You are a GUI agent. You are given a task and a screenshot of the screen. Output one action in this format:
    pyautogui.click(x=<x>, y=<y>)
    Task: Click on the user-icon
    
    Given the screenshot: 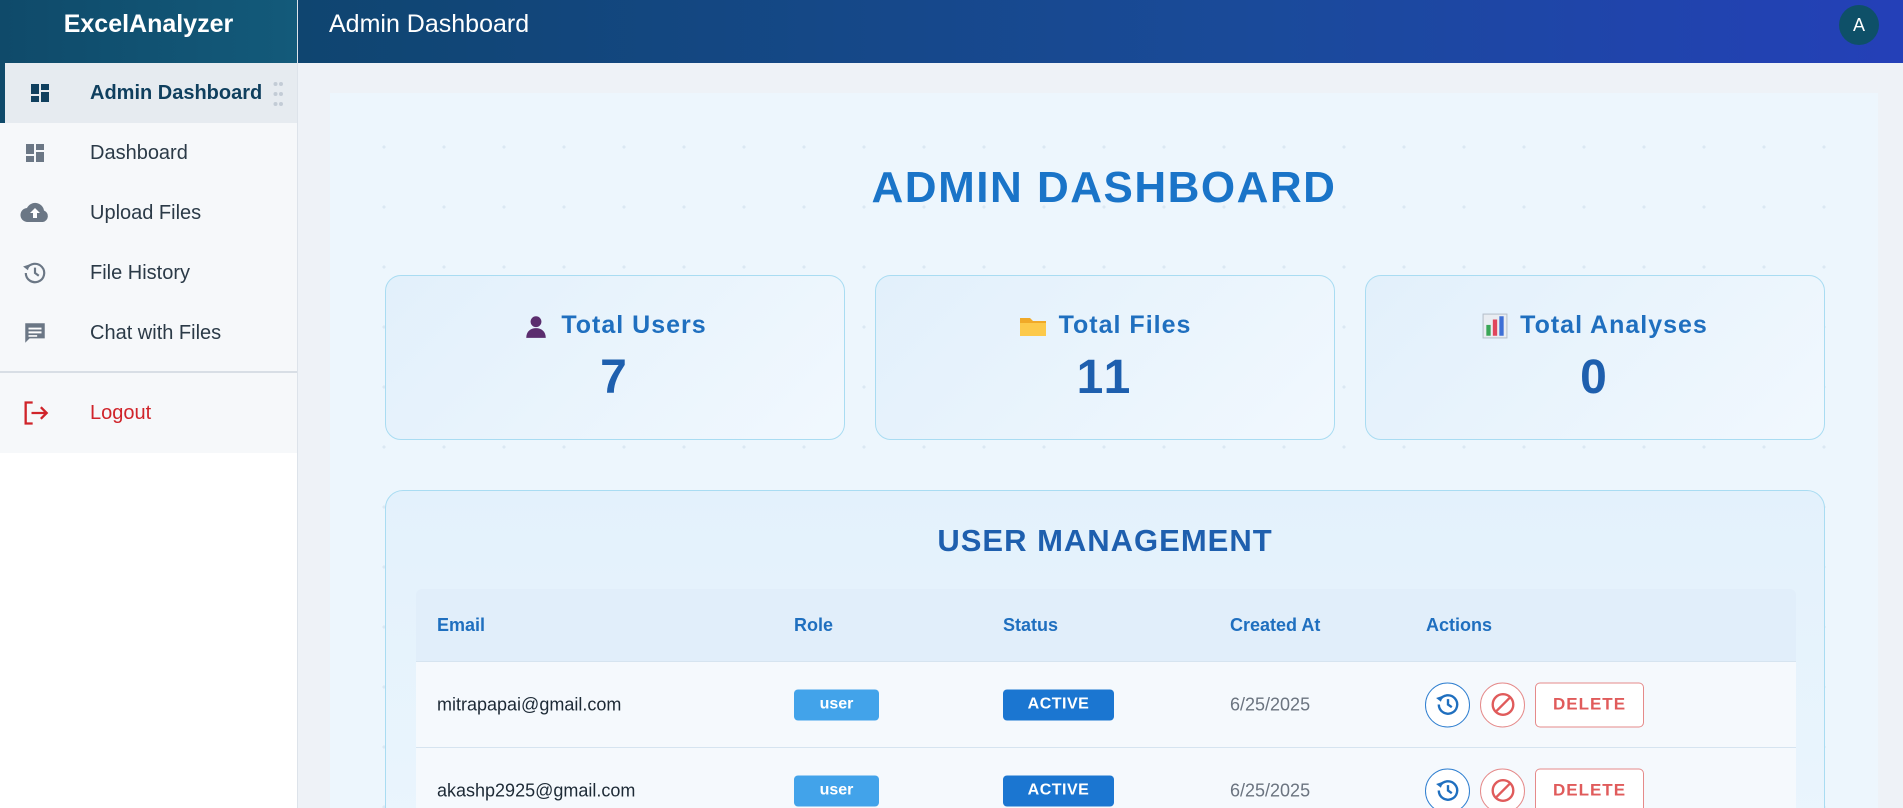 What is the action you would take?
    pyautogui.click(x=536, y=326)
    